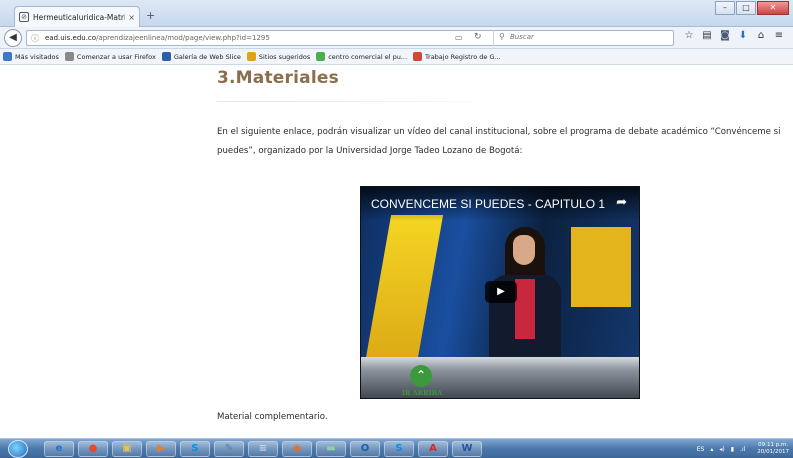 The image size is (793, 458). What do you see at coordinates (743, 35) in the screenshot?
I see `download-icon: ⬇` at bounding box center [743, 35].